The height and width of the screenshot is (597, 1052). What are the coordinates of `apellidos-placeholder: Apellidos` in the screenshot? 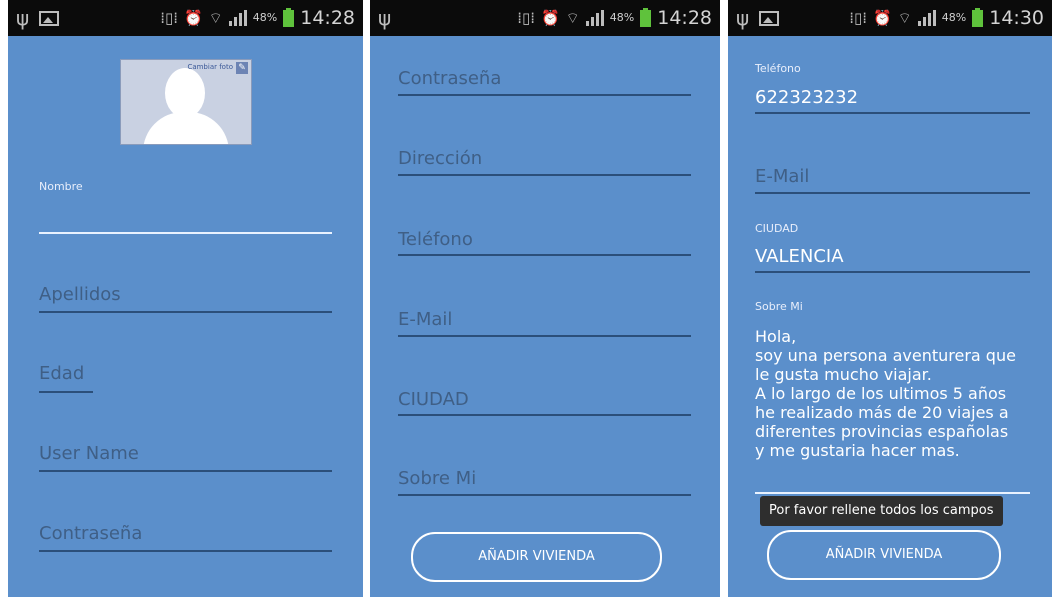 It's located at (80, 294).